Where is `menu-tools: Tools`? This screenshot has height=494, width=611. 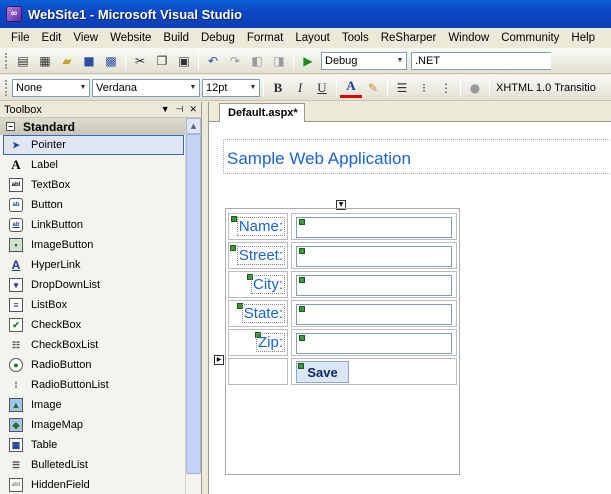
menu-tools: Tools is located at coordinates (355, 38).